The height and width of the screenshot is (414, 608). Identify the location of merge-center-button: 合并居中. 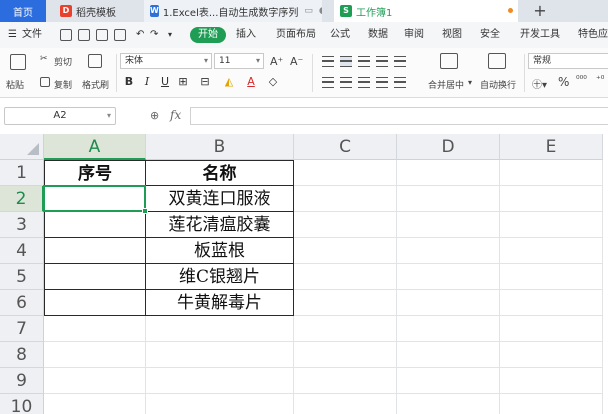
(446, 84).